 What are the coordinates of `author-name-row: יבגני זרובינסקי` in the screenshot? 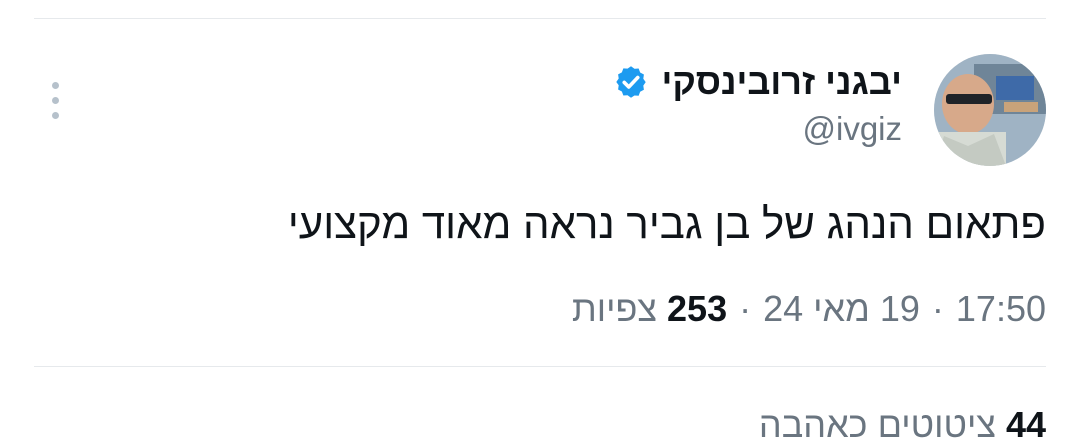 It's located at (757, 82).